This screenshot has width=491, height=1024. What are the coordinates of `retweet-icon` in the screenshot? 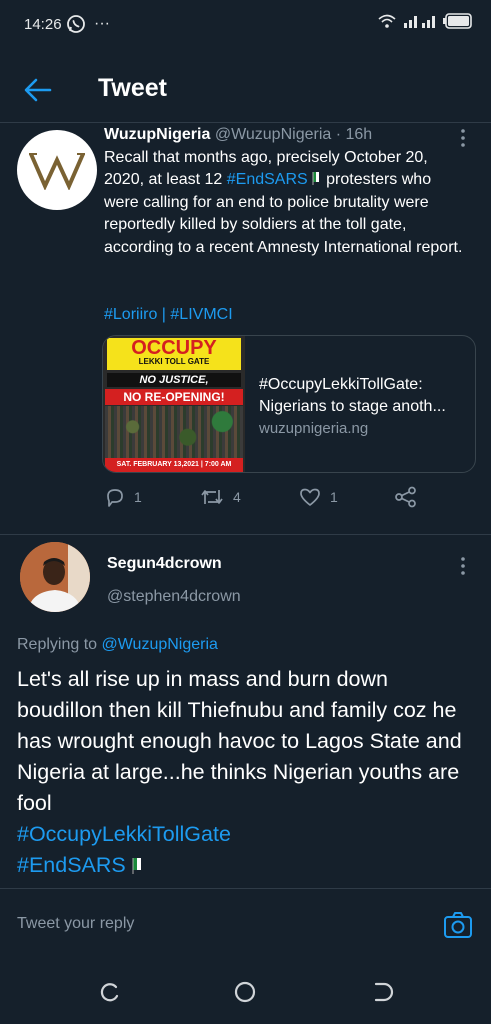 It's located at (212, 497).